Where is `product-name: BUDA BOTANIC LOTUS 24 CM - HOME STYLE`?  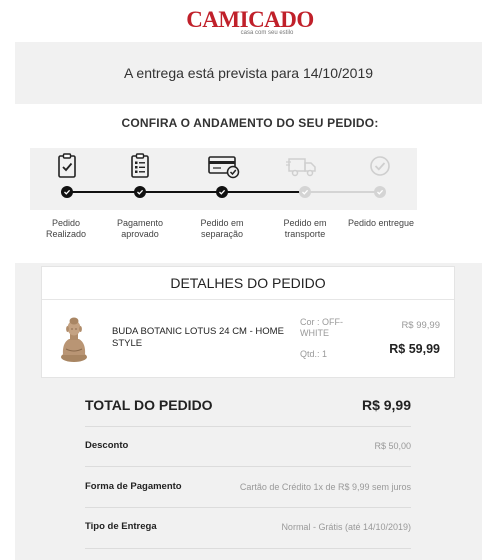
product-name: BUDA BOTANIC LOTUS 24 CM - HOME STYLE is located at coordinates (198, 337).